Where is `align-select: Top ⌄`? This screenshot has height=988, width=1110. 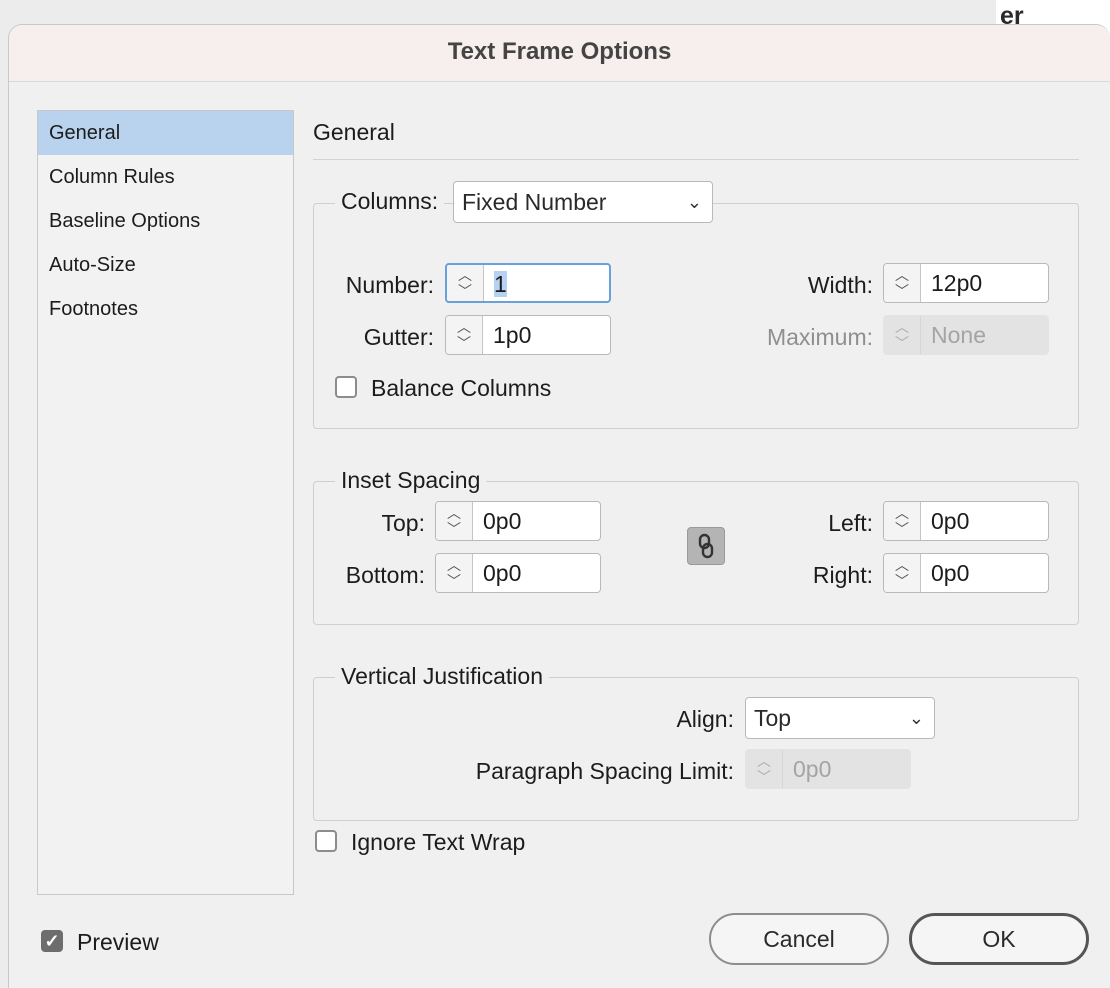 align-select: Top ⌄ is located at coordinates (840, 718).